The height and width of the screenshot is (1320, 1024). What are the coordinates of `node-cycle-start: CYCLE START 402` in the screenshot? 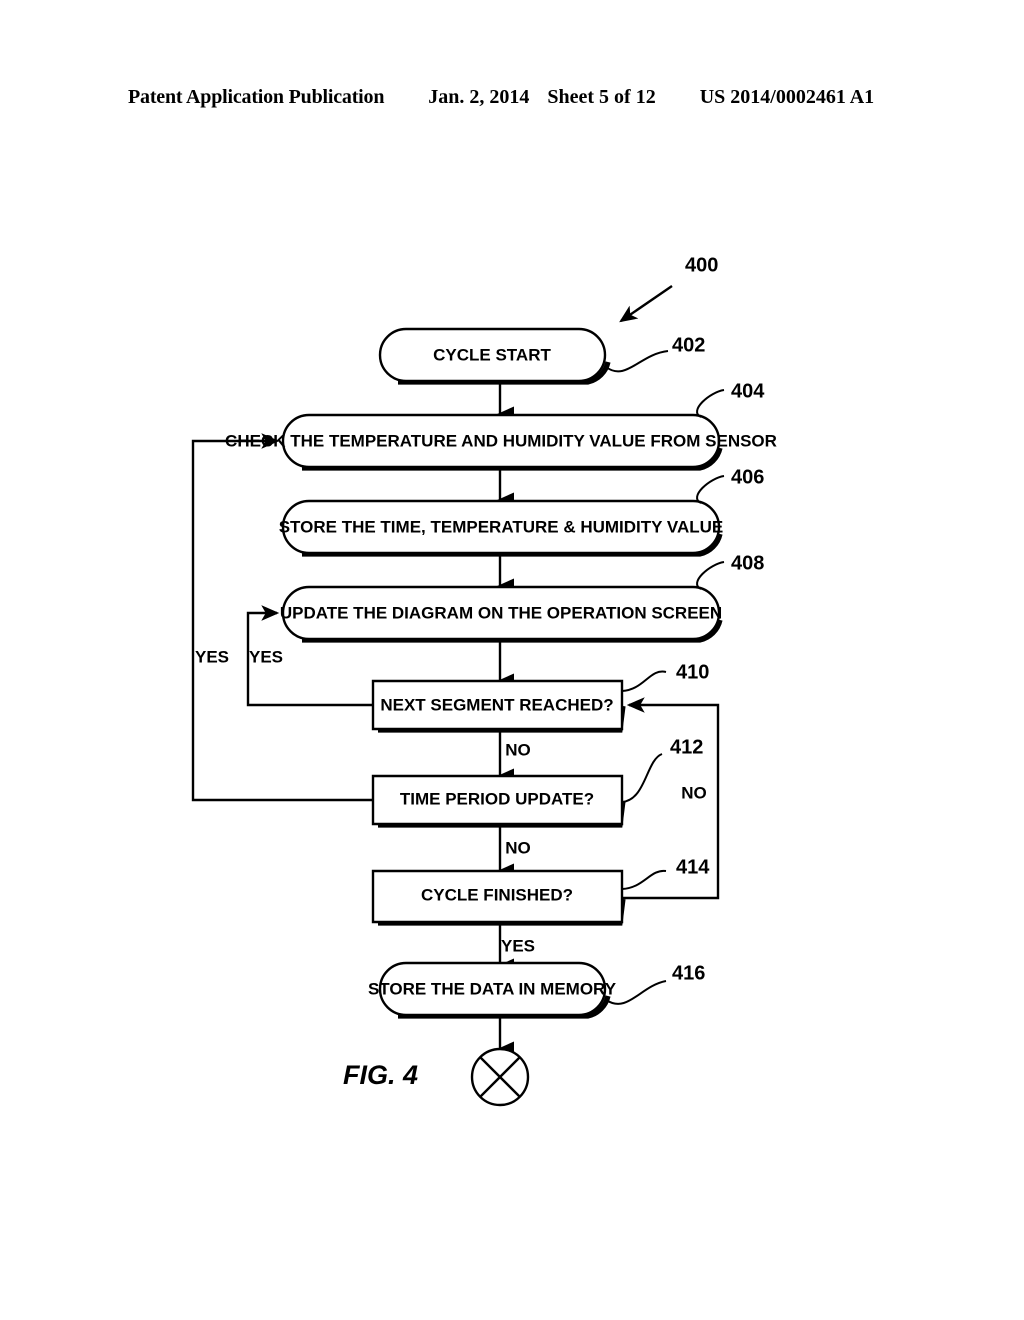 It's located at (541, 356).